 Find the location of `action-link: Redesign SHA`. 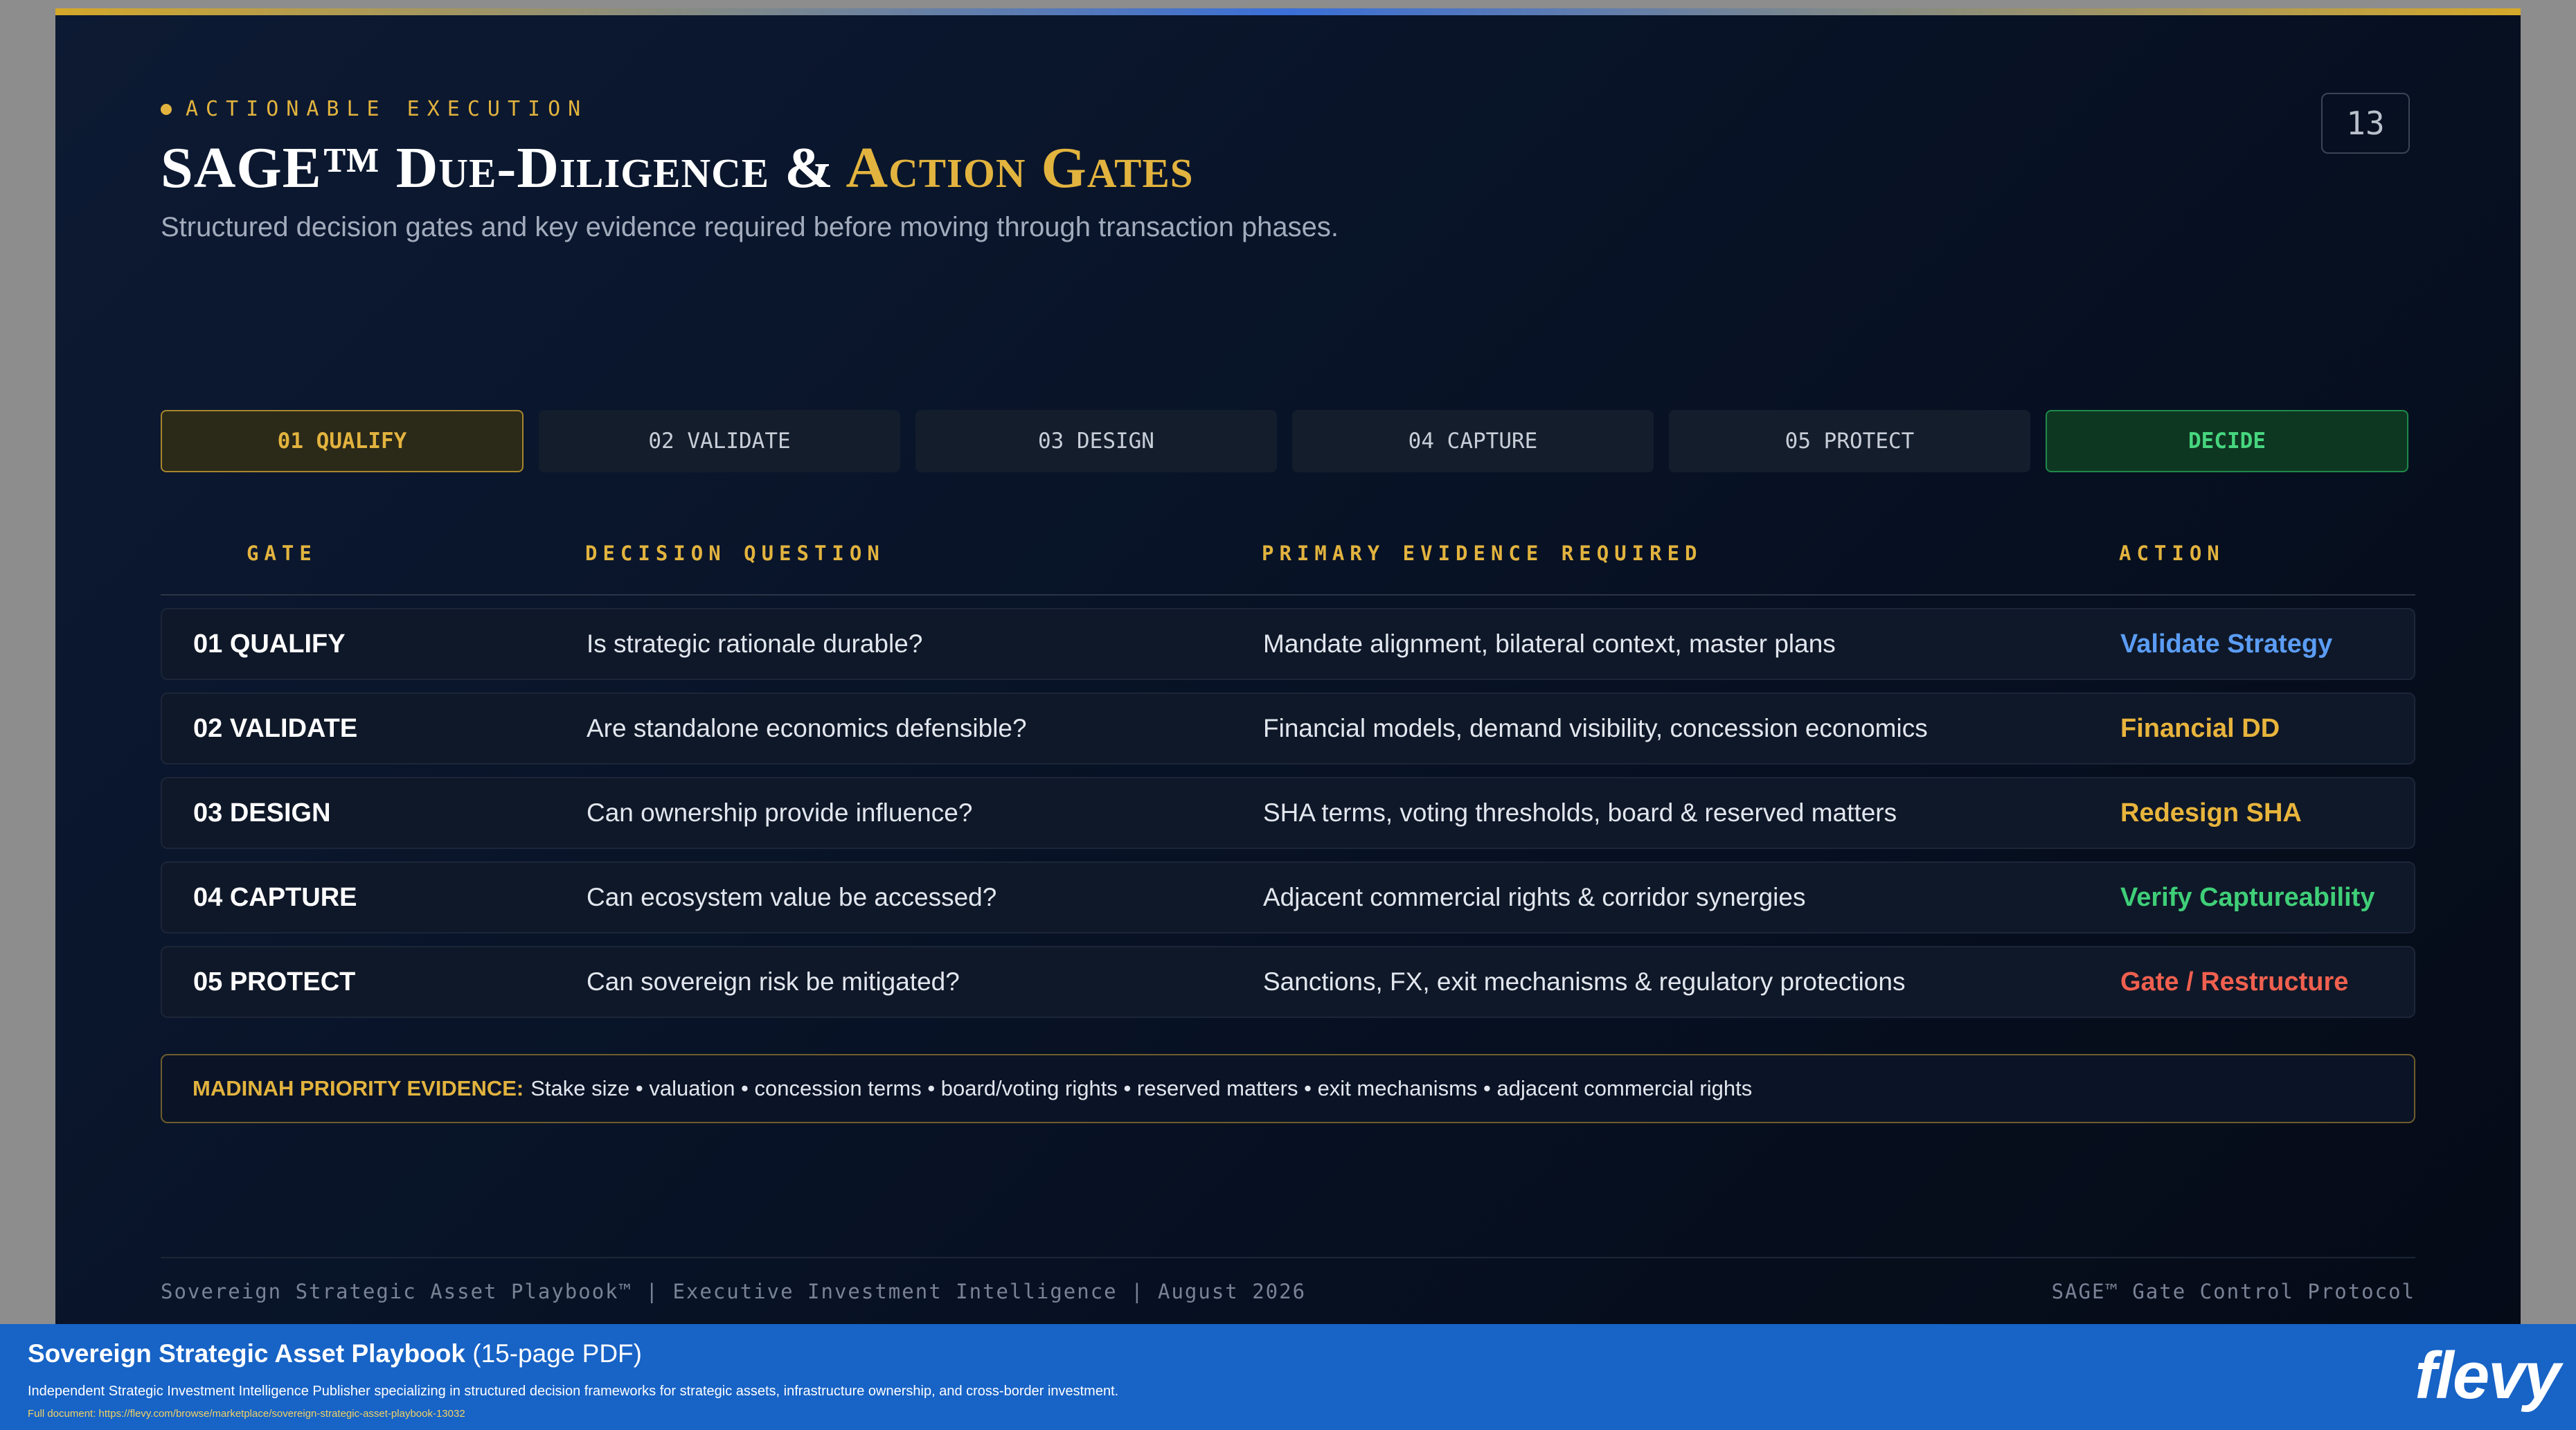

action-link: Redesign SHA is located at coordinates (2211, 813).